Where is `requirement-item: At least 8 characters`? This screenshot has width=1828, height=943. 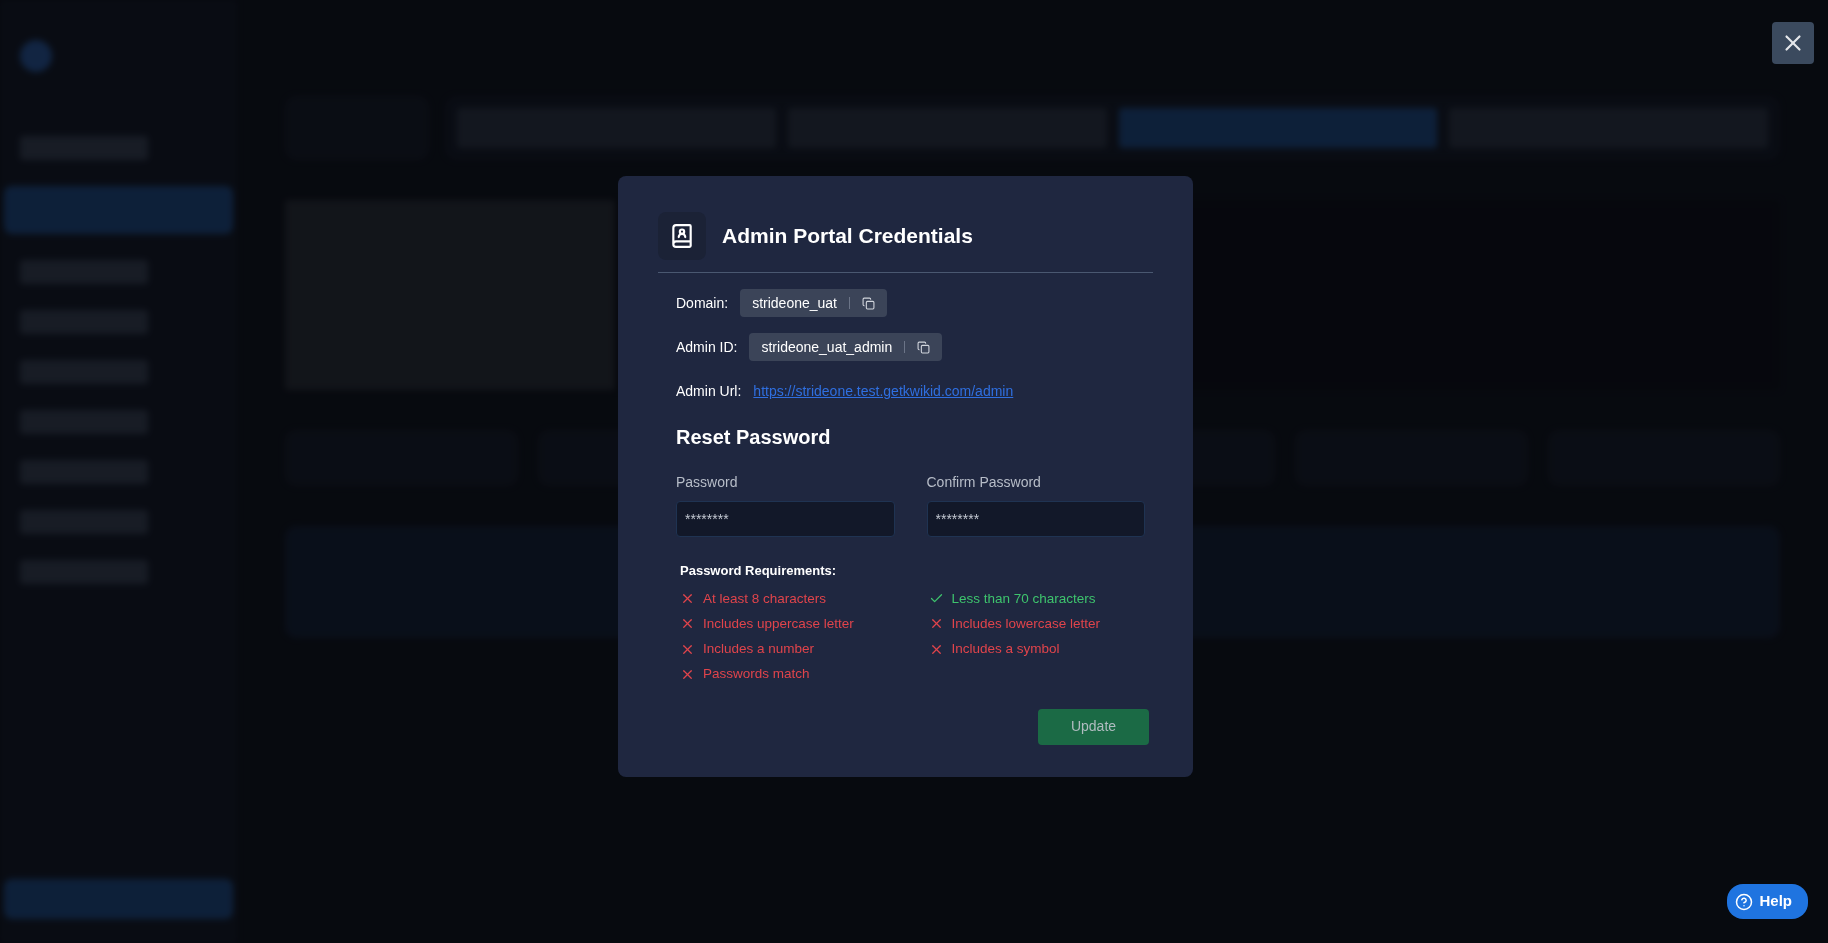
requirement-item: At least 8 characters is located at coordinates (788, 598).